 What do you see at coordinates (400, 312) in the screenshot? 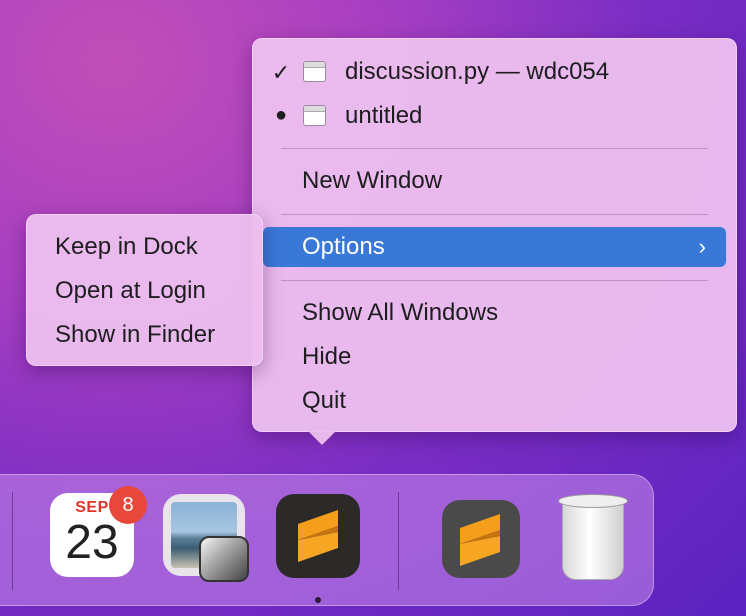
I see `menu-item-label: Show All Windows` at bounding box center [400, 312].